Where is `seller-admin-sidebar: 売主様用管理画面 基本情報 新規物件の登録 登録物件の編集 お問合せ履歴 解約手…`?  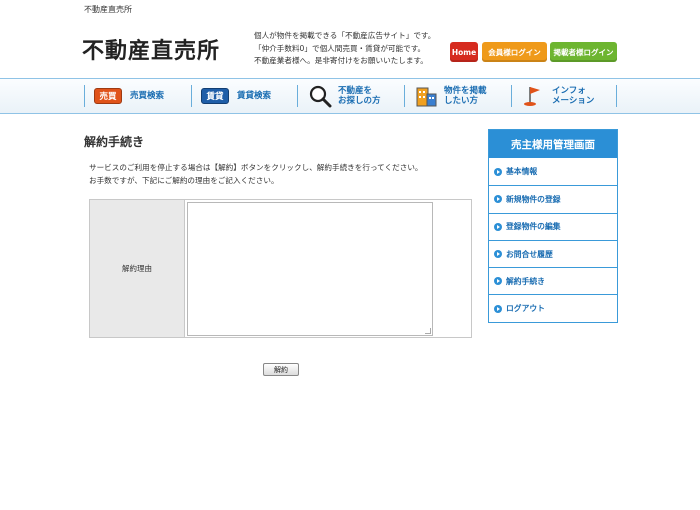 seller-admin-sidebar: 売主様用管理画面 基本情報 新規物件の登録 登録物件の編集 お問合せ履歴 解約手… is located at coordinates (553, 226).